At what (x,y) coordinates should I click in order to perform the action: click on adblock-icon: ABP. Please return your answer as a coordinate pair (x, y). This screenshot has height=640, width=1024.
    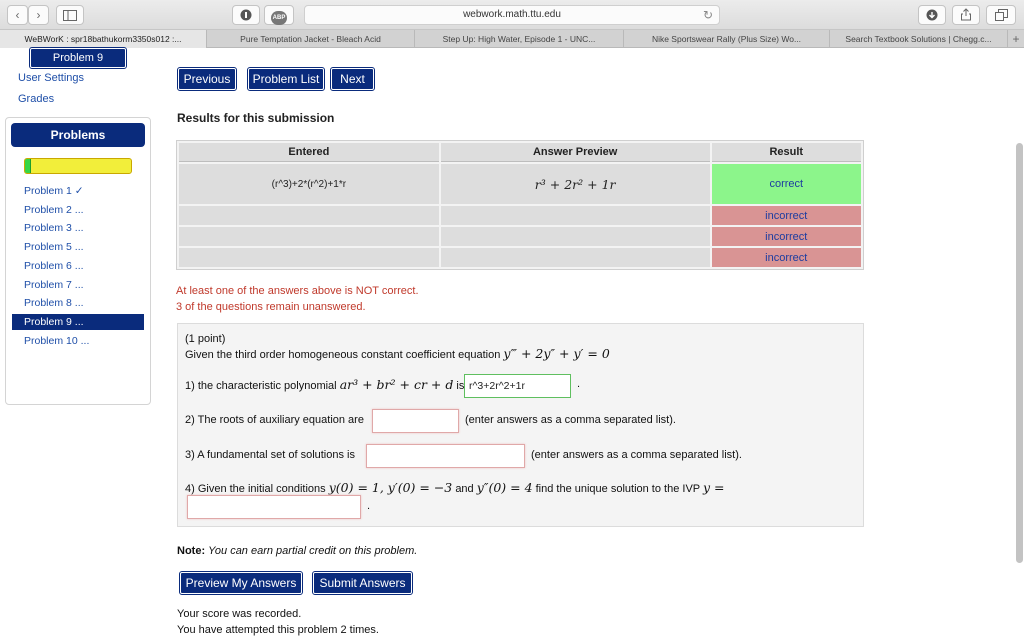
    Looking at the image, I should click on (279, 18).